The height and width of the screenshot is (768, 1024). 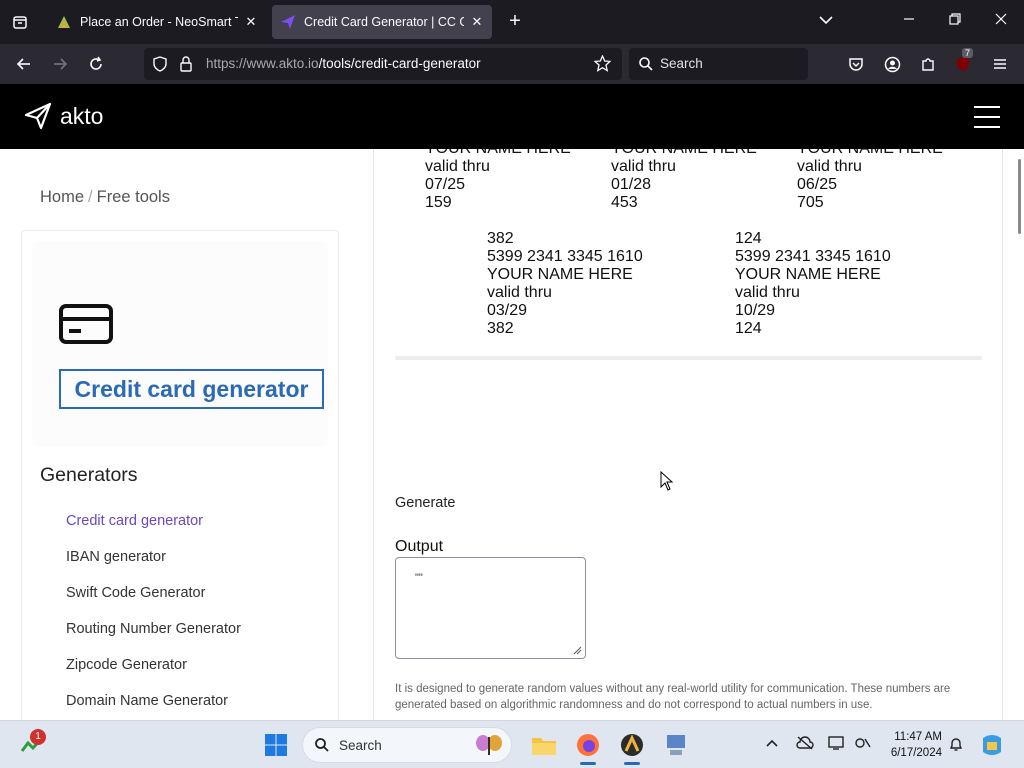 What do you see at coordinates (445, 184) in the screenshot?
I see `card-expiry: 07/25` at bounding box center [445, 184].